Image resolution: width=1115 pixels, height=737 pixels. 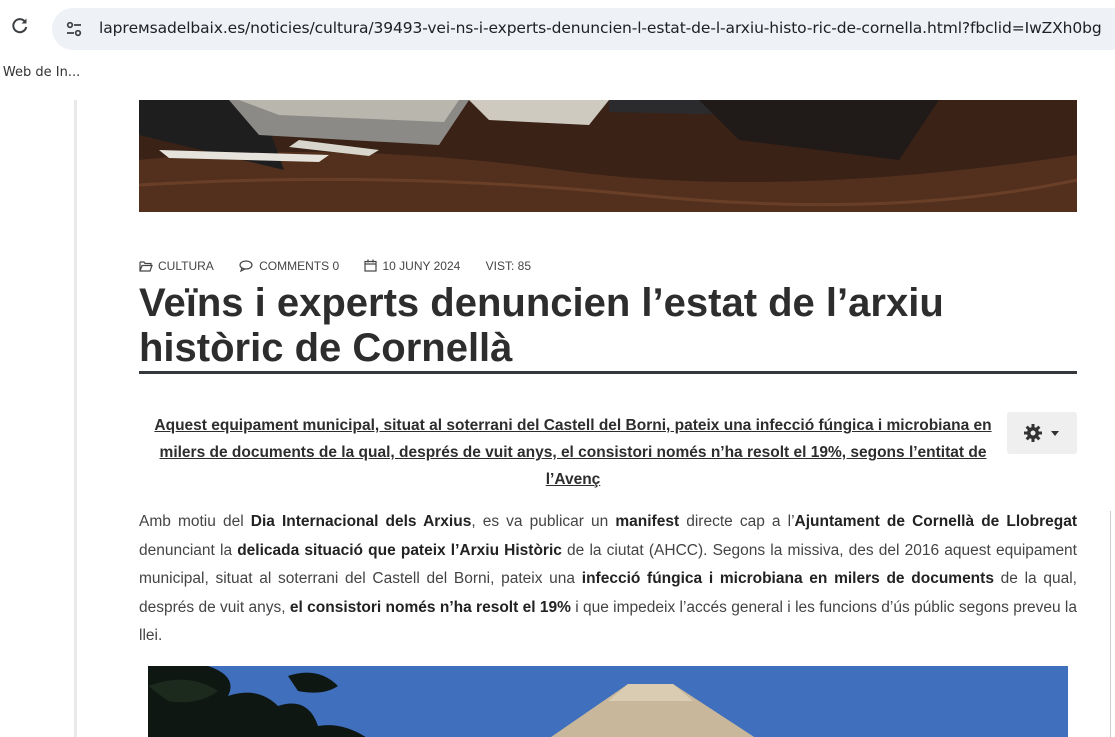 What do you see at coordinates (421, 265) in the screenshot?
I see `meta-date-label: 10 JUNY 2024` at bounding box center [421, 265].